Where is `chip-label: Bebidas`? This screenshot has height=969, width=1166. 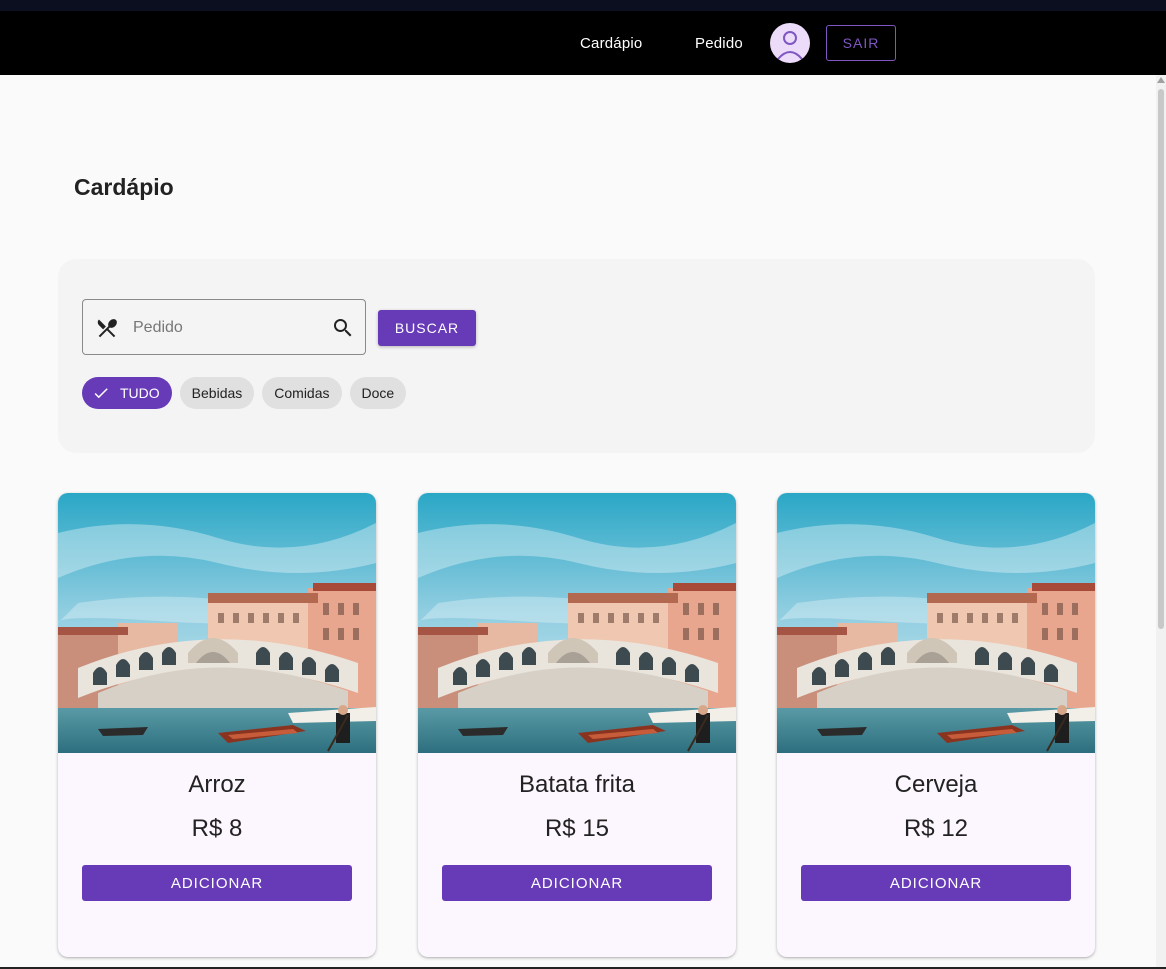 chip-label: Bebidas is located at coordinates (217, 393).